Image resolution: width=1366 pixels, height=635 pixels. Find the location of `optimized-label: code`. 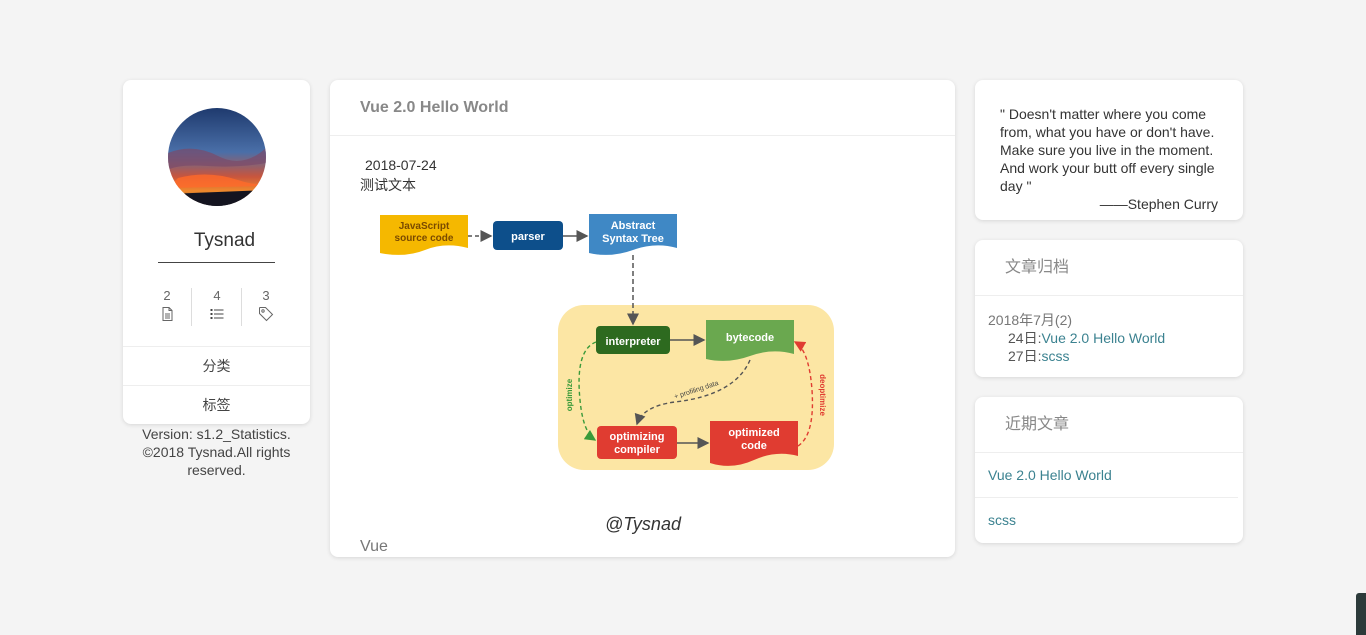

optimized-label: code is located at coordinates (754, 446).